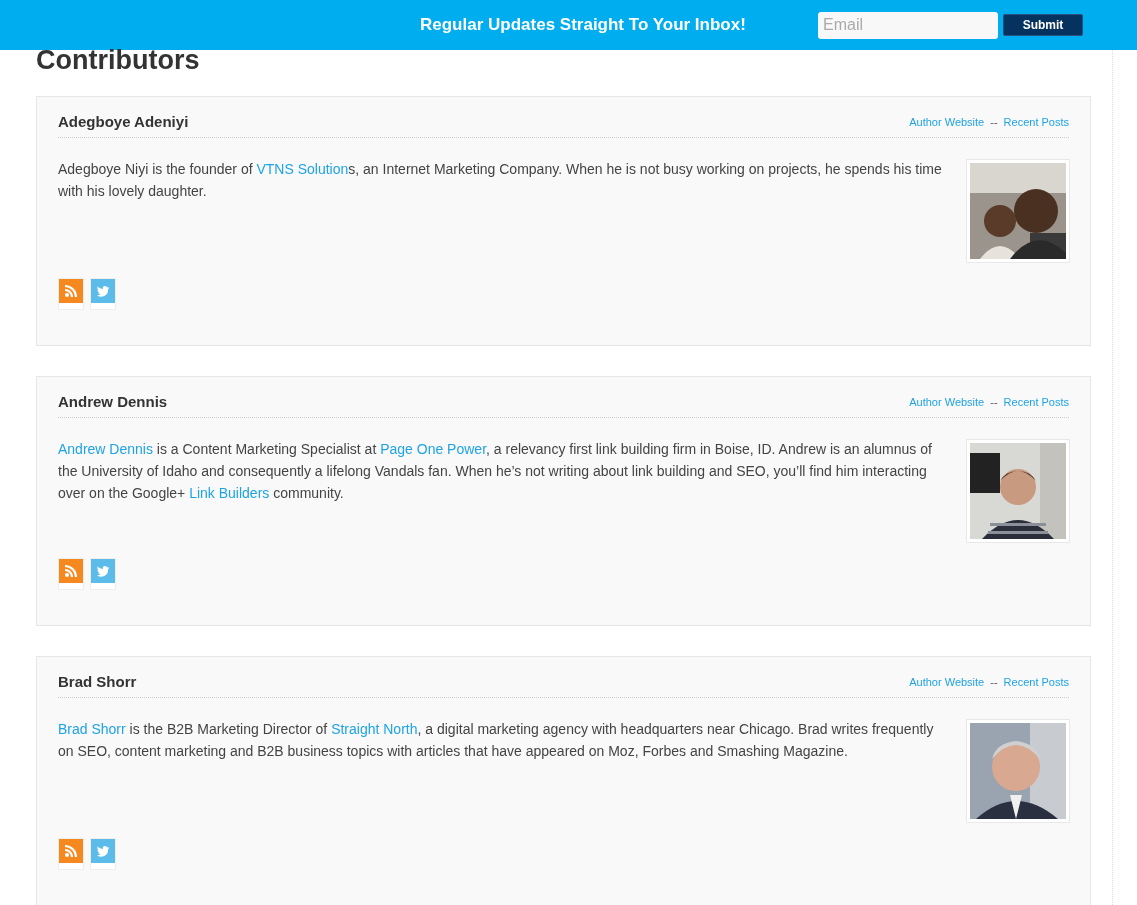 The height and width of the screenshot is (905, 1137). What do you see at coordinates (500, 180) in the screenshot?
I see `author-bio: Adegboye Niyi is the founder of VTNS Solutions, an Internet Marketing Company. When he is not busy working on projects, he spends his time with his lovely daughter.` at bounding box center [500, 180].